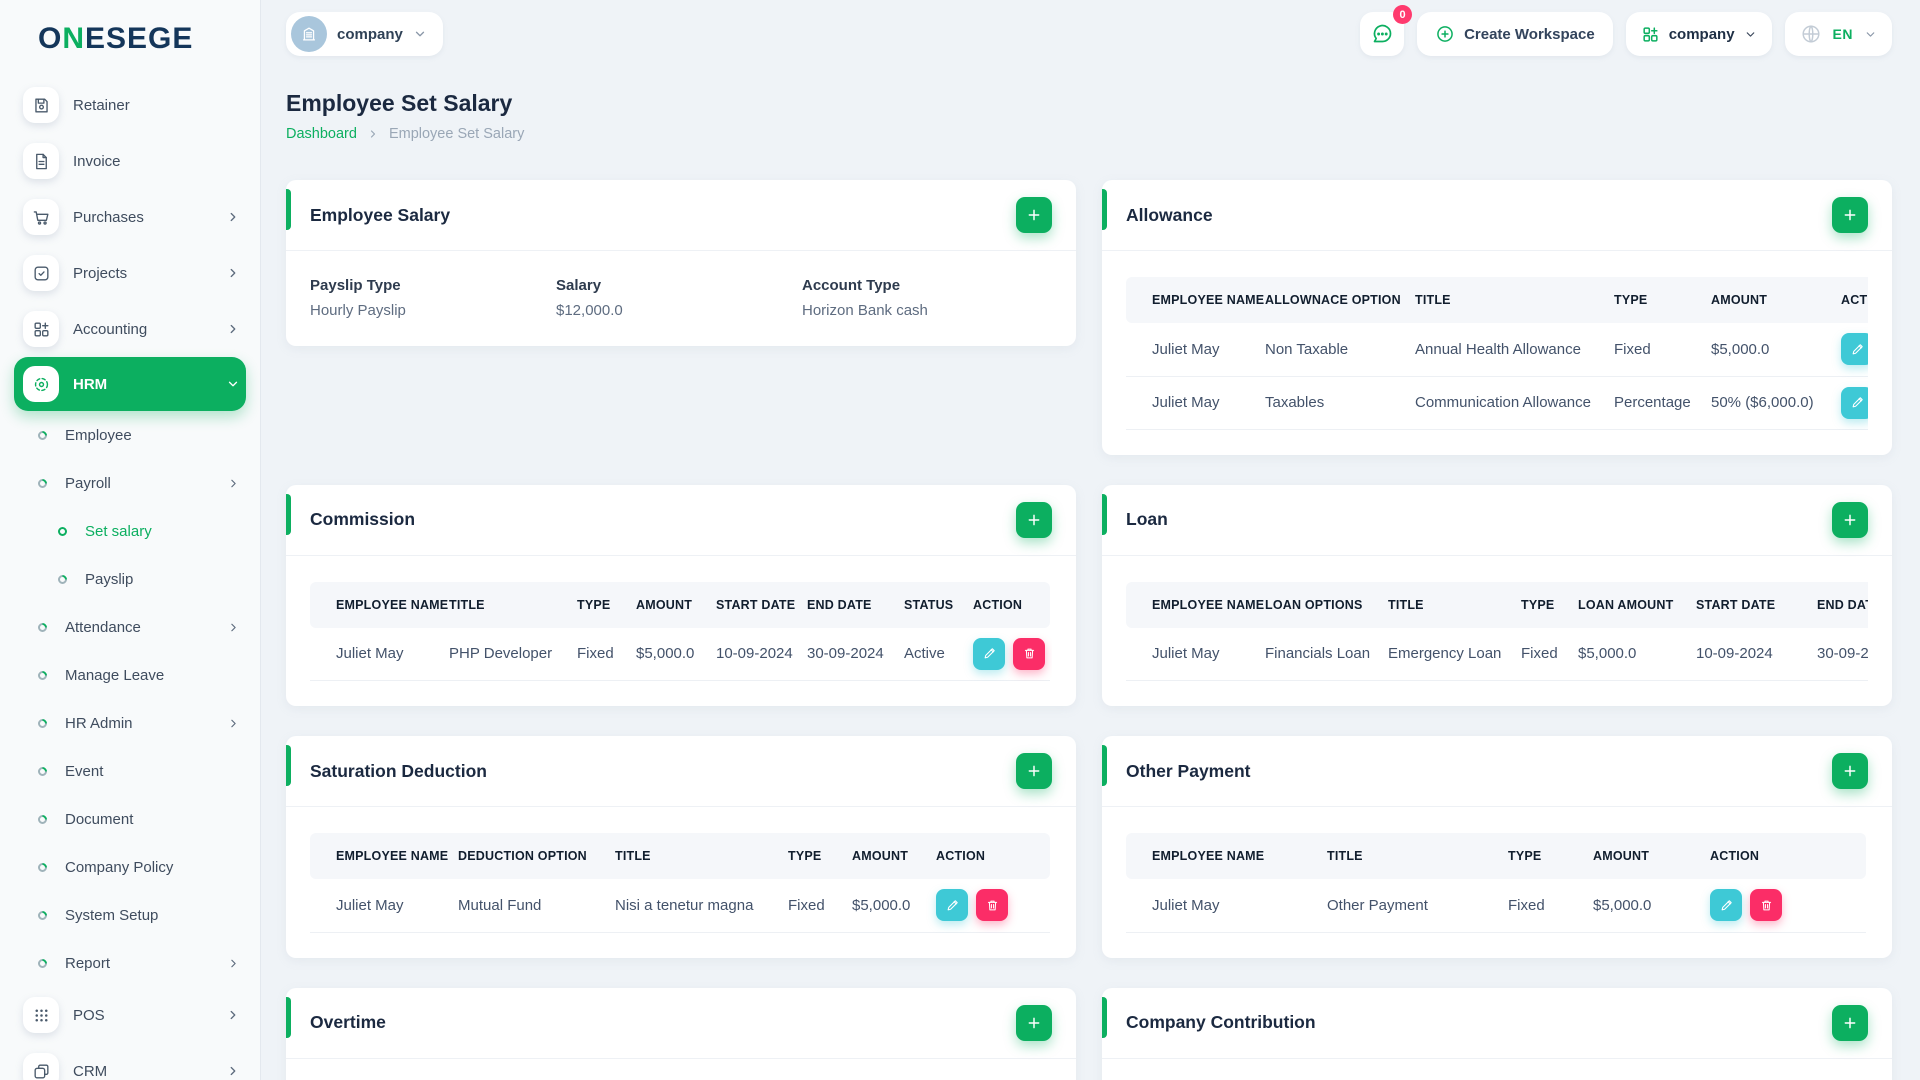 This screenshot has height=1080, width=1920. What do you see at coordinates (90, 1071) in the screenshot?
I see `sidebar-item-label: CRM` at bounding box center [90, 1071].